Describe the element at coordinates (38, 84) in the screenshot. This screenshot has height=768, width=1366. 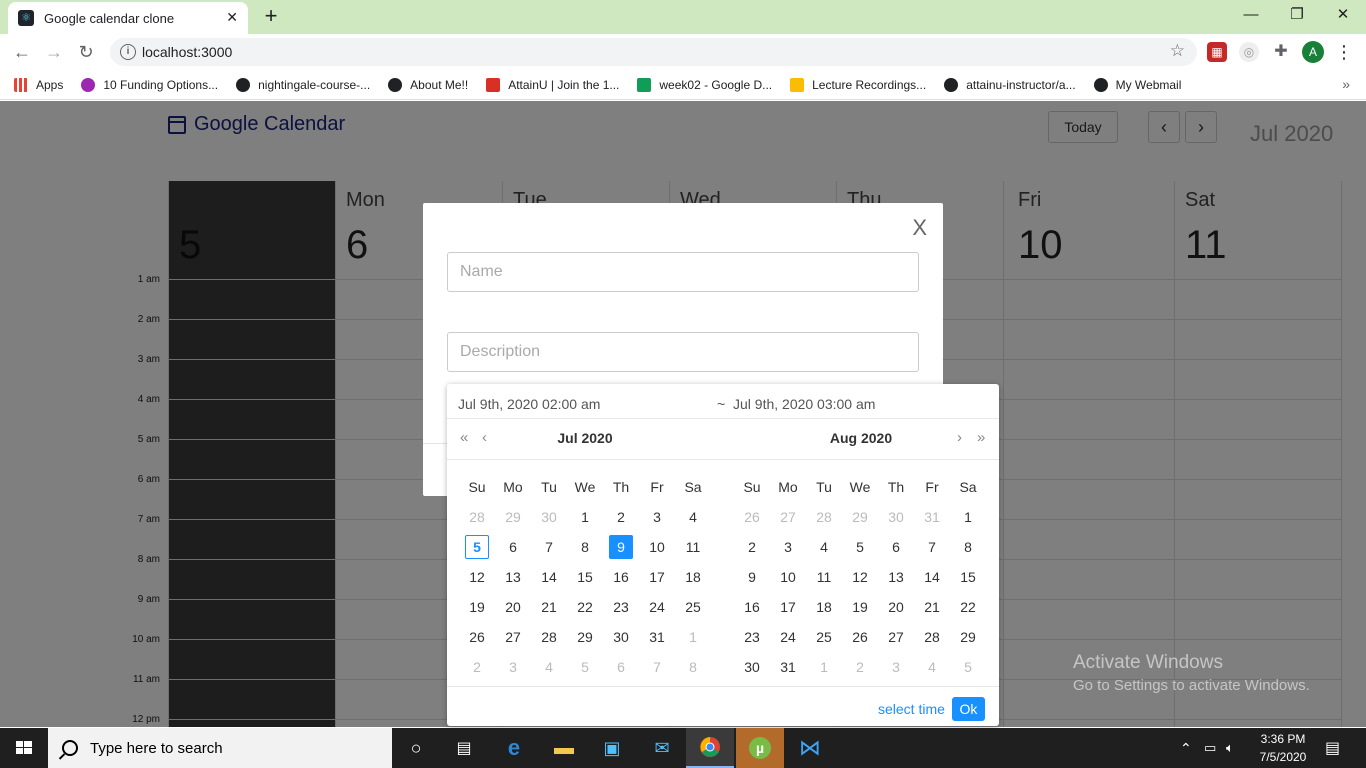
I see `bookmark-apps: Apps` at that location.